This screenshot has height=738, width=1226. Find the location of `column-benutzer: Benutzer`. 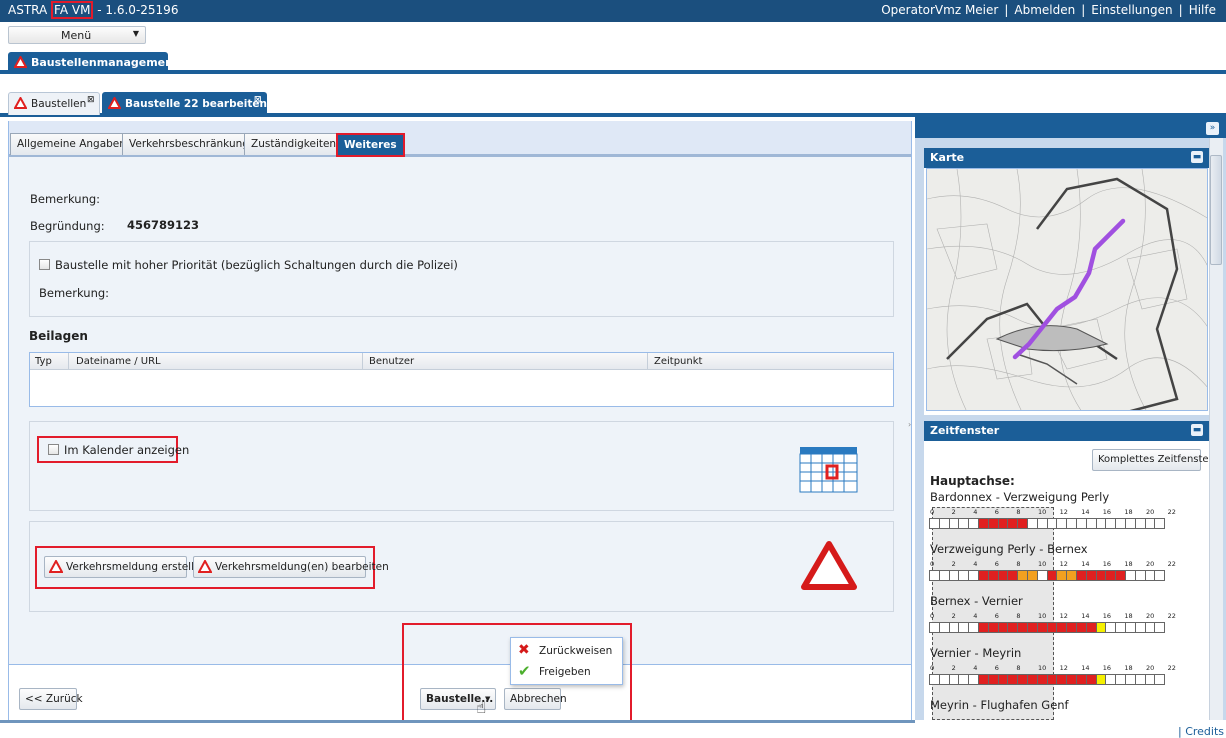

column-benutzer: Benutzer is located at coordinates (391, 361).